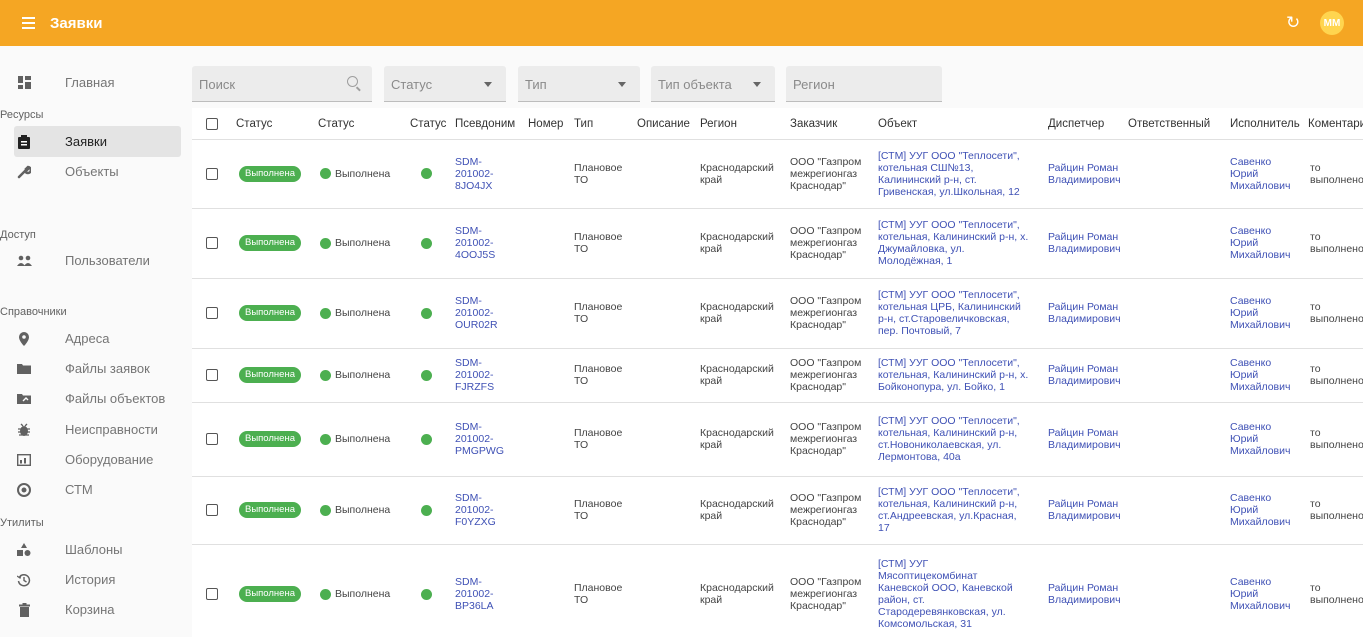  I want to click on status-dot, so click(325, 313).